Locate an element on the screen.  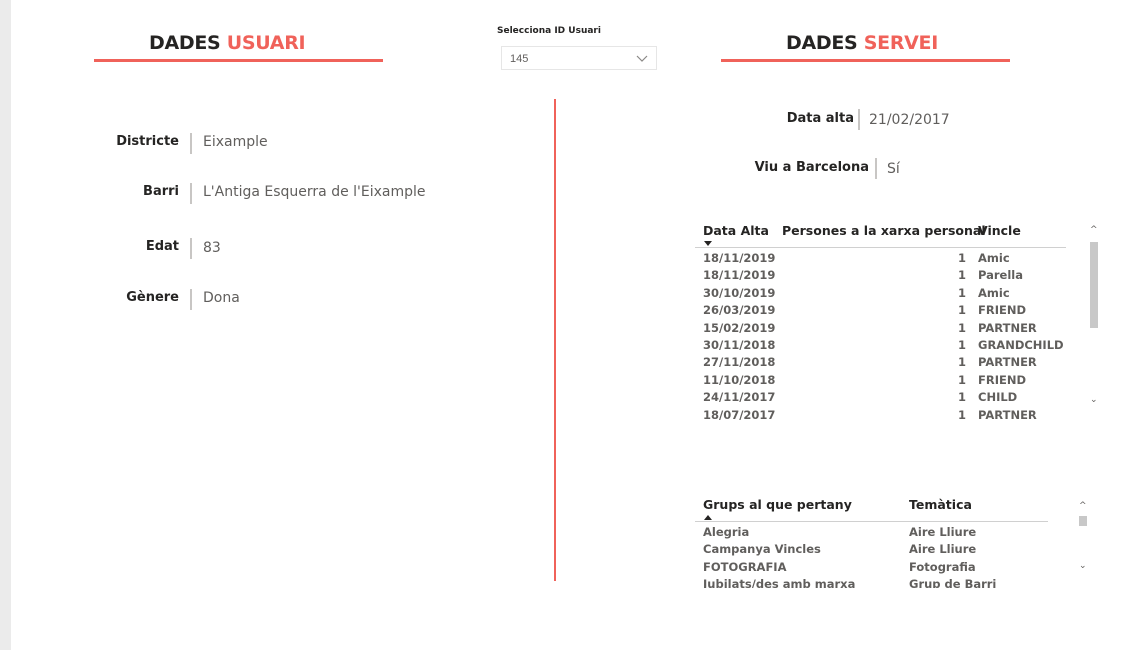
table-row: 15/02/2019 1 PARTNER is located at coordinates (880, 329).